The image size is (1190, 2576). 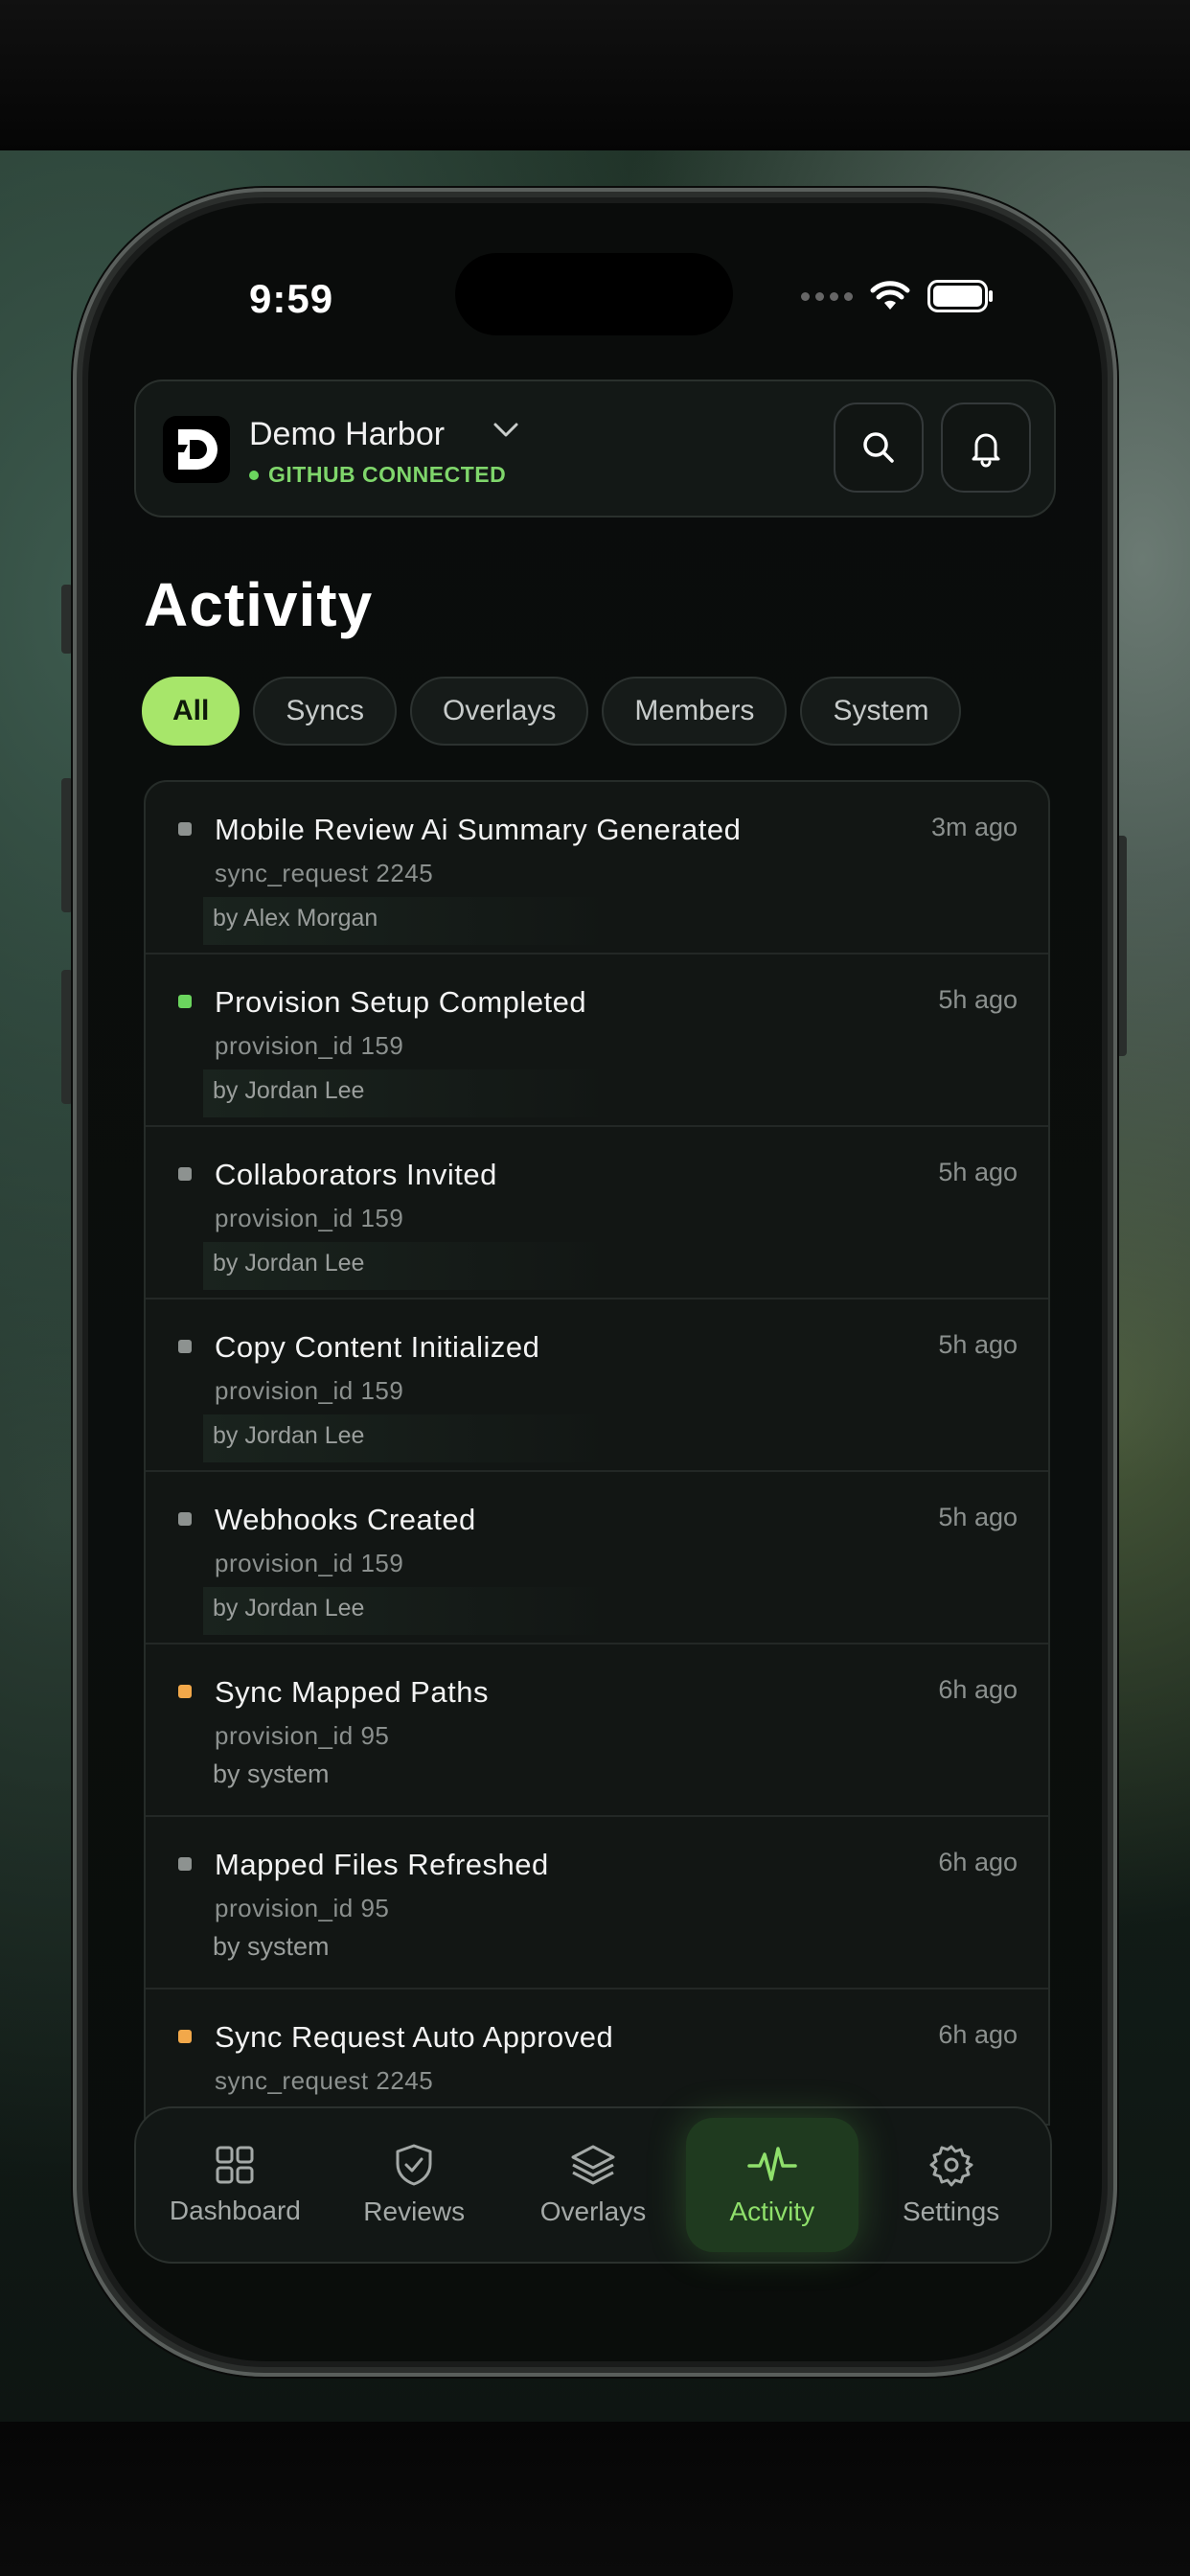 I want to click on activity-author: by Alex Morgan, so click(x=295, y=918).